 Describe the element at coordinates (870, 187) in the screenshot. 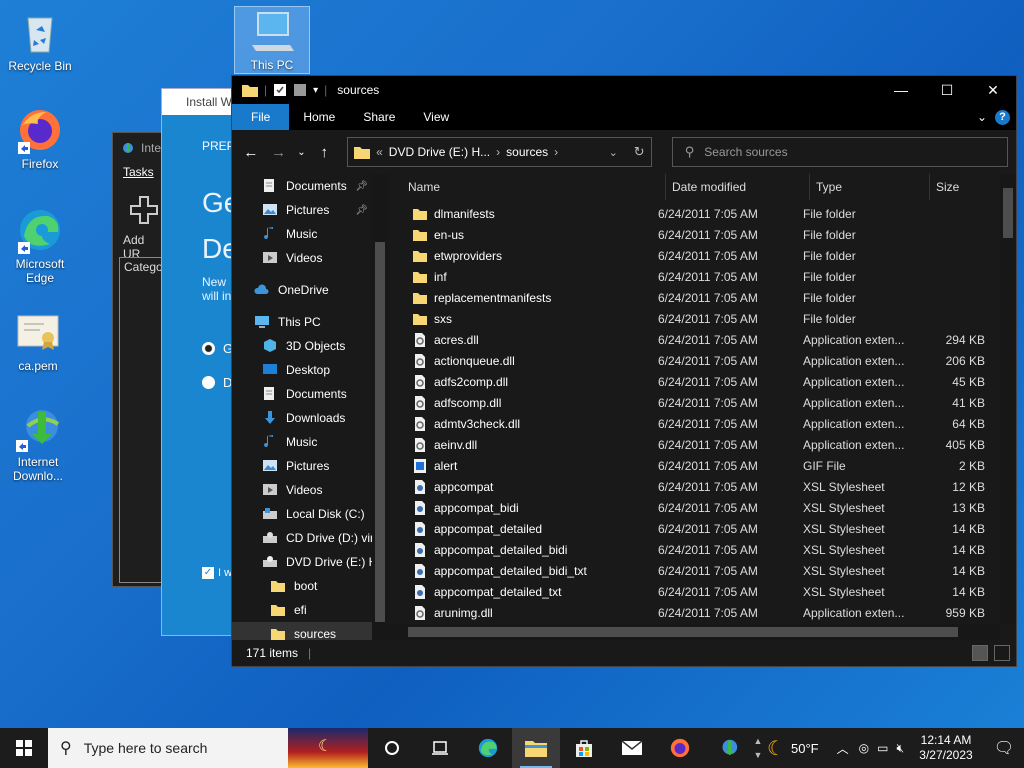

I see `column-header-type: Type` at that location.